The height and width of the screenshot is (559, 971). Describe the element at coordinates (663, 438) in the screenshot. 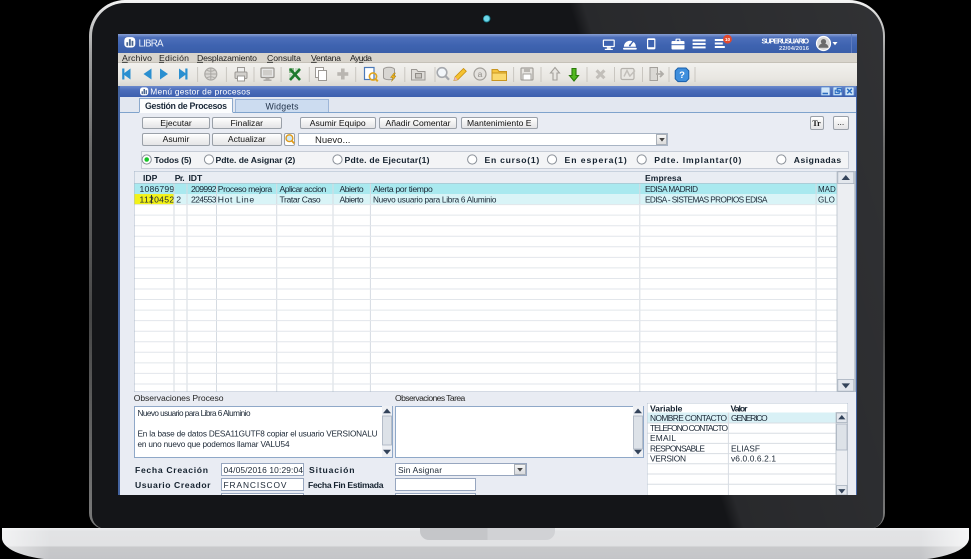

I see `svg-text: EMAIL` at that location.